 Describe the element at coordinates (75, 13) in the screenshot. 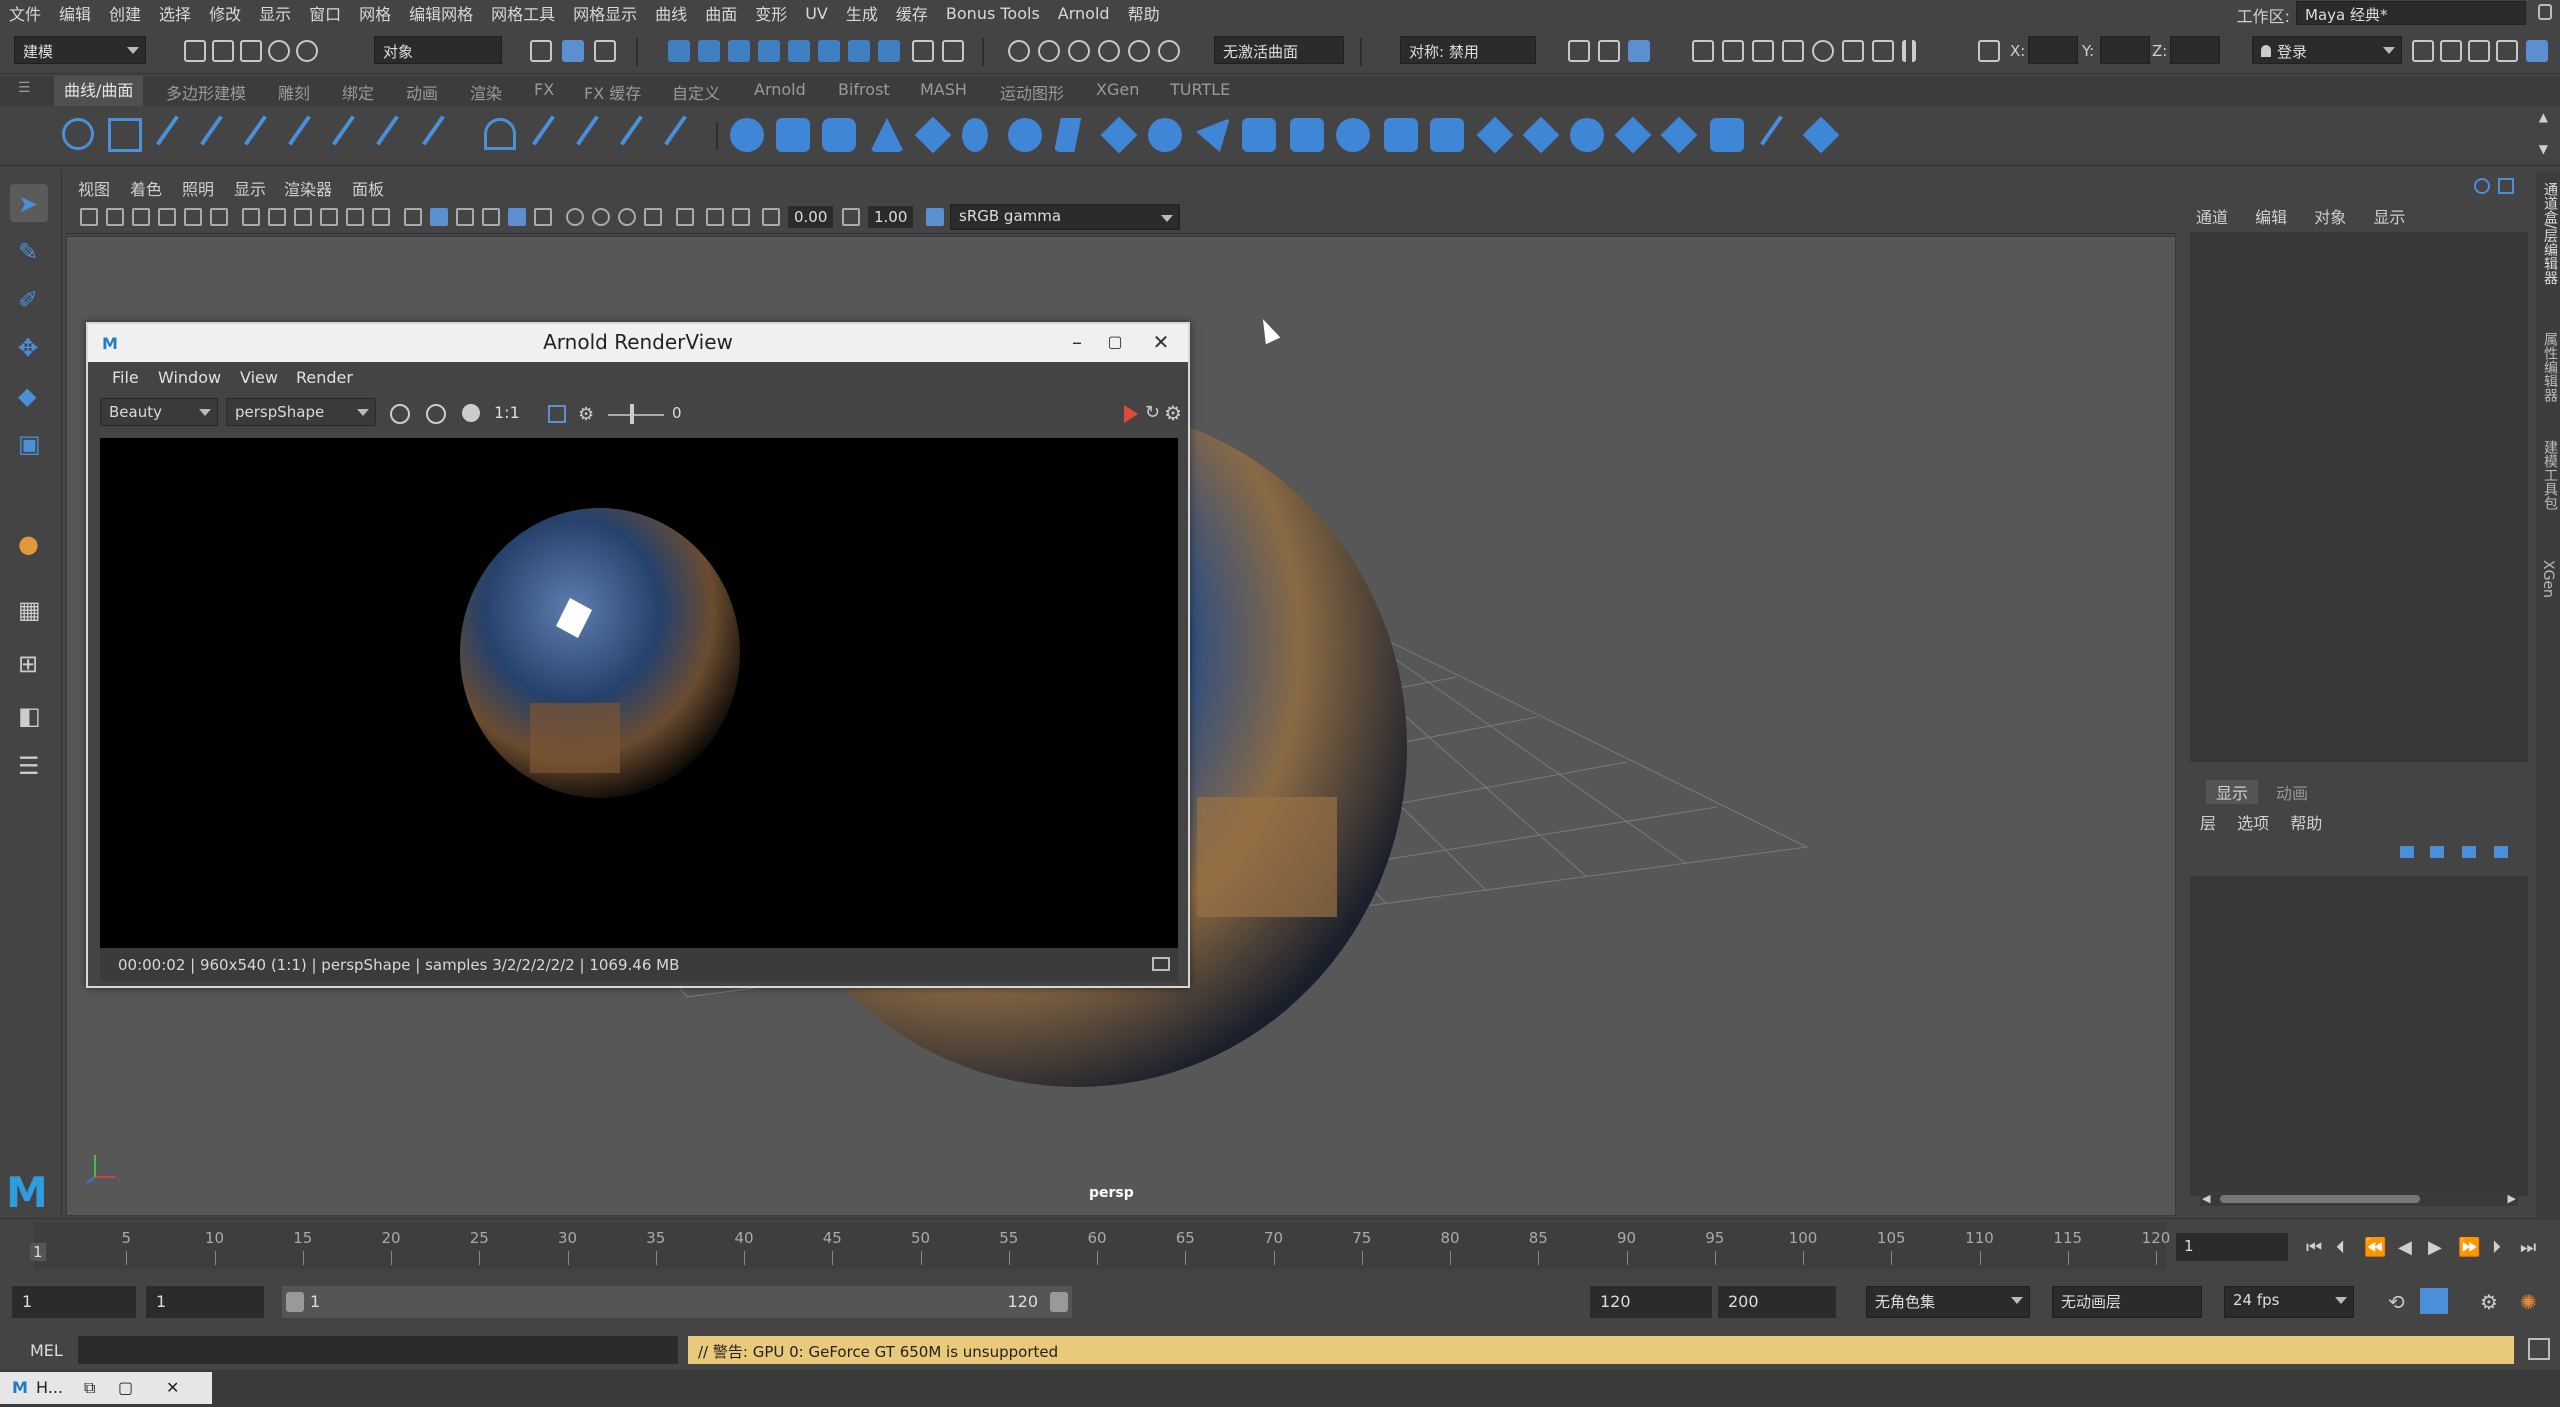

I see `menu-edit: 编辑` at that location.